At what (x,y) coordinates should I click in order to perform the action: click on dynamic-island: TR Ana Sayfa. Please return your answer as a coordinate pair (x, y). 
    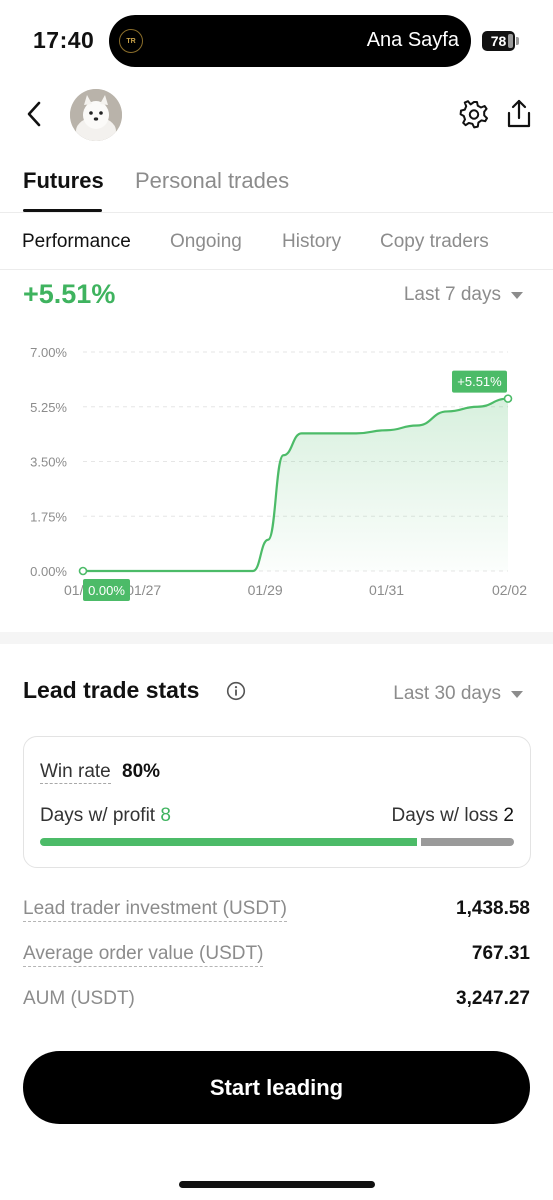
    Looking at the image, I should click on (290, 41).